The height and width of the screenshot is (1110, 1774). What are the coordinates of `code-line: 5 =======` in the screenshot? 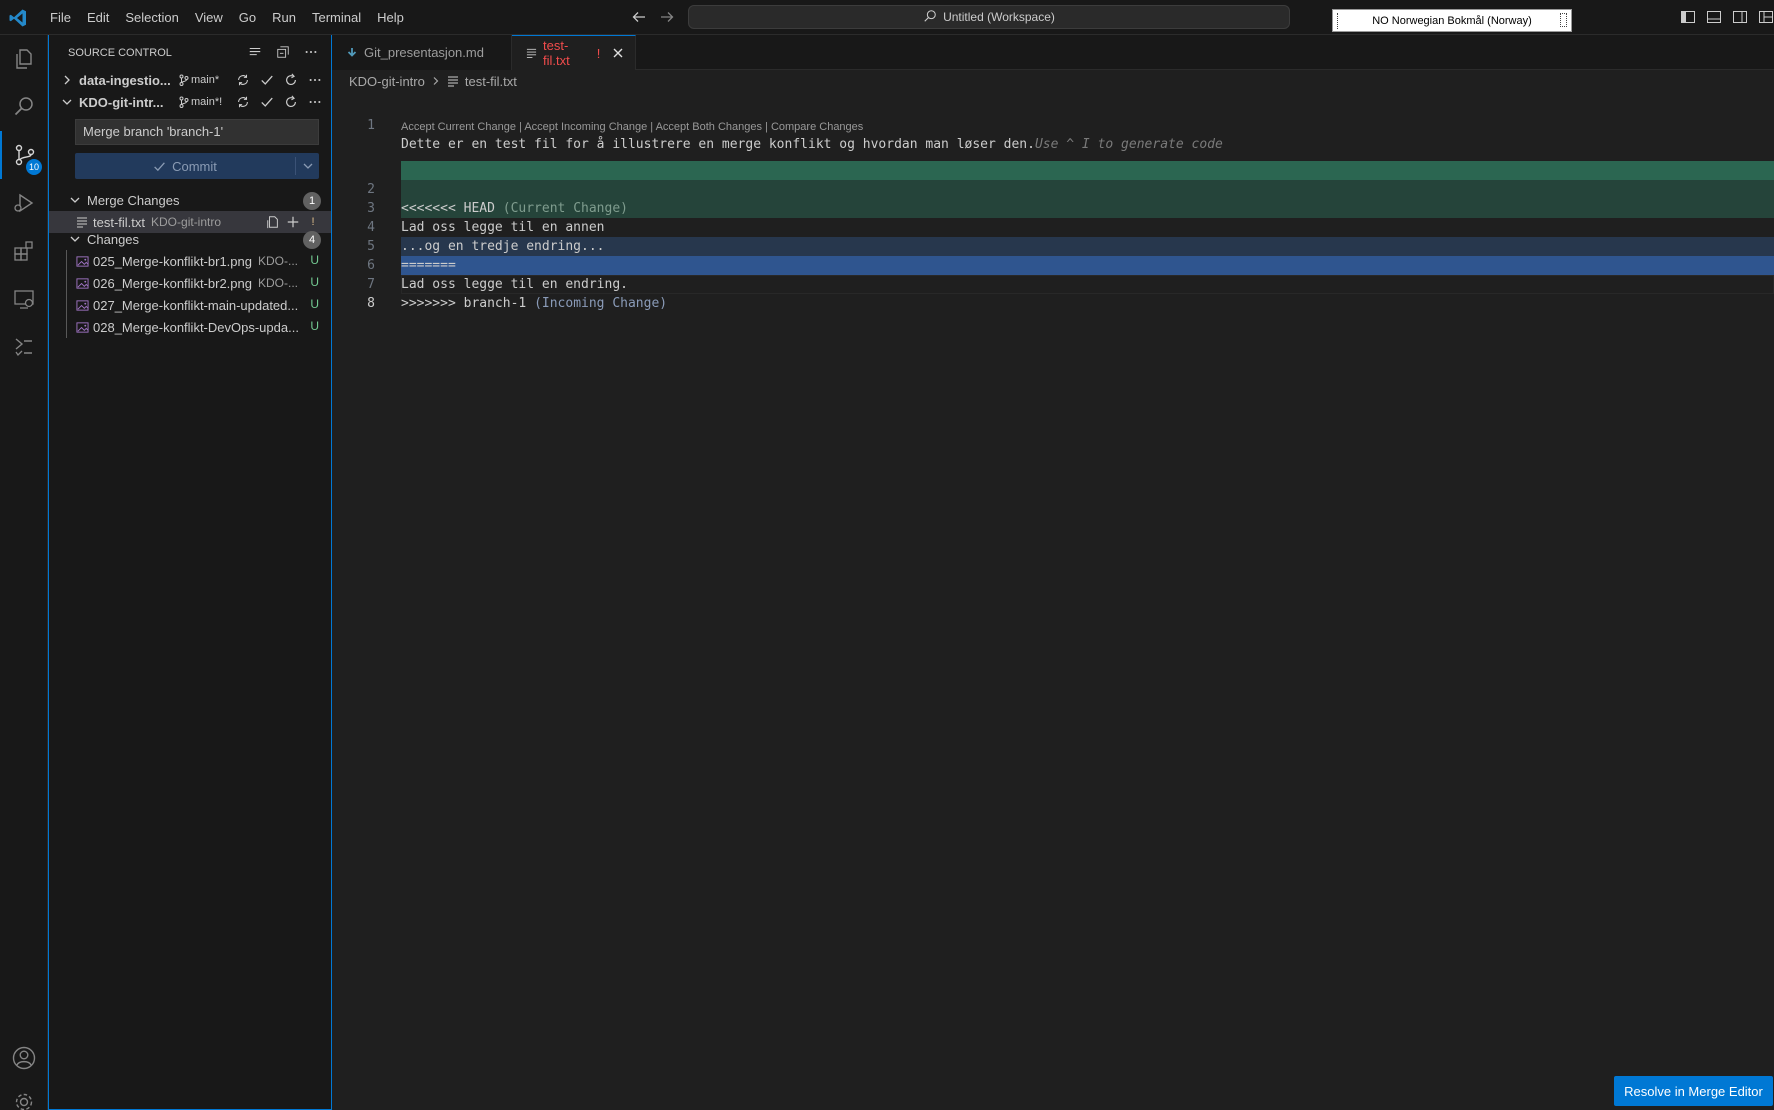 It's located at (1053, 245).